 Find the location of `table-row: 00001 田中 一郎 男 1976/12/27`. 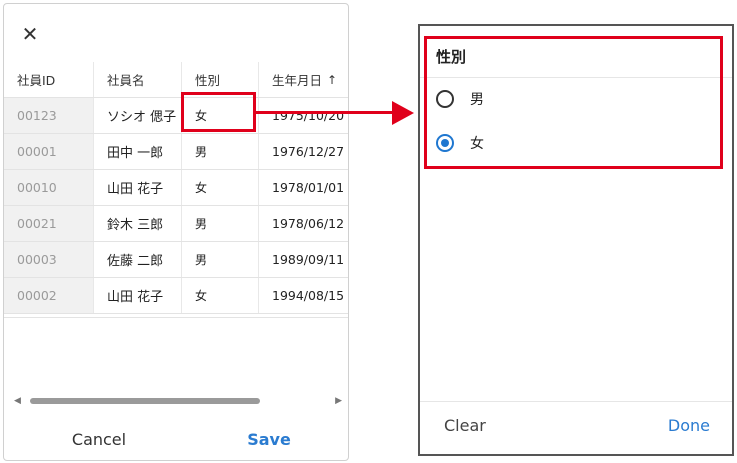

table-row: 00001 田中 一郎 男 1976/12/27 is located at coordinates (176, 152).